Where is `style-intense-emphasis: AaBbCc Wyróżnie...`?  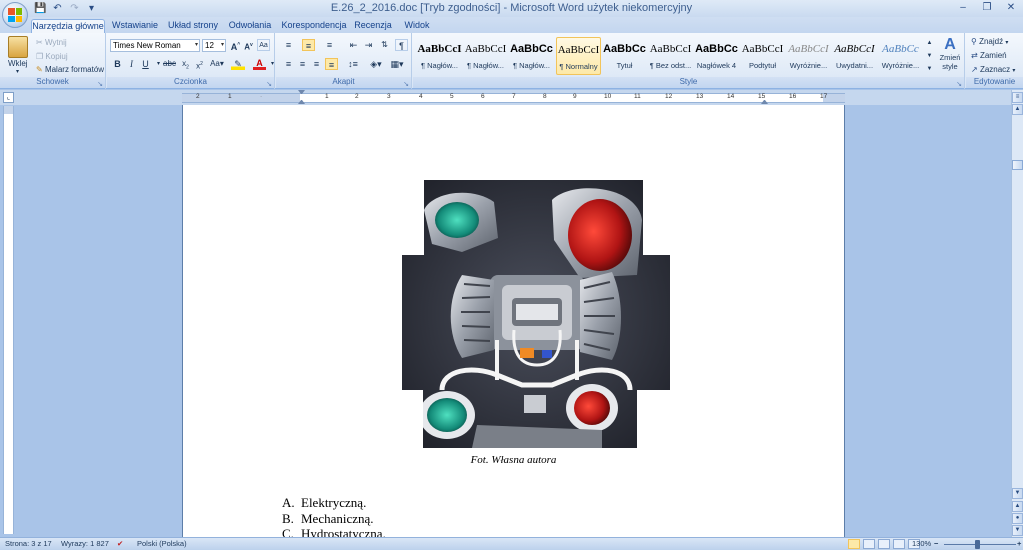
style-intense-emphasis: AaBbCc Wyróżnie... is located at coordinates (900, 56).